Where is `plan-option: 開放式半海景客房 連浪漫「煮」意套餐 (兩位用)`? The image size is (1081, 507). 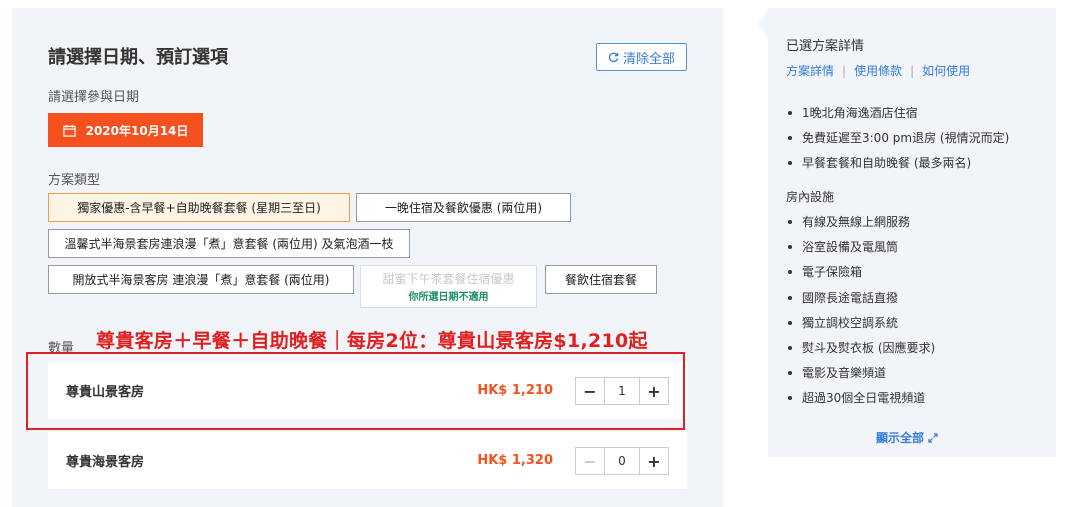
plan-option: 開放式半海景客房 連浪漫「煮」意套餐 (兩位用) is located at coordinates (201, 279).